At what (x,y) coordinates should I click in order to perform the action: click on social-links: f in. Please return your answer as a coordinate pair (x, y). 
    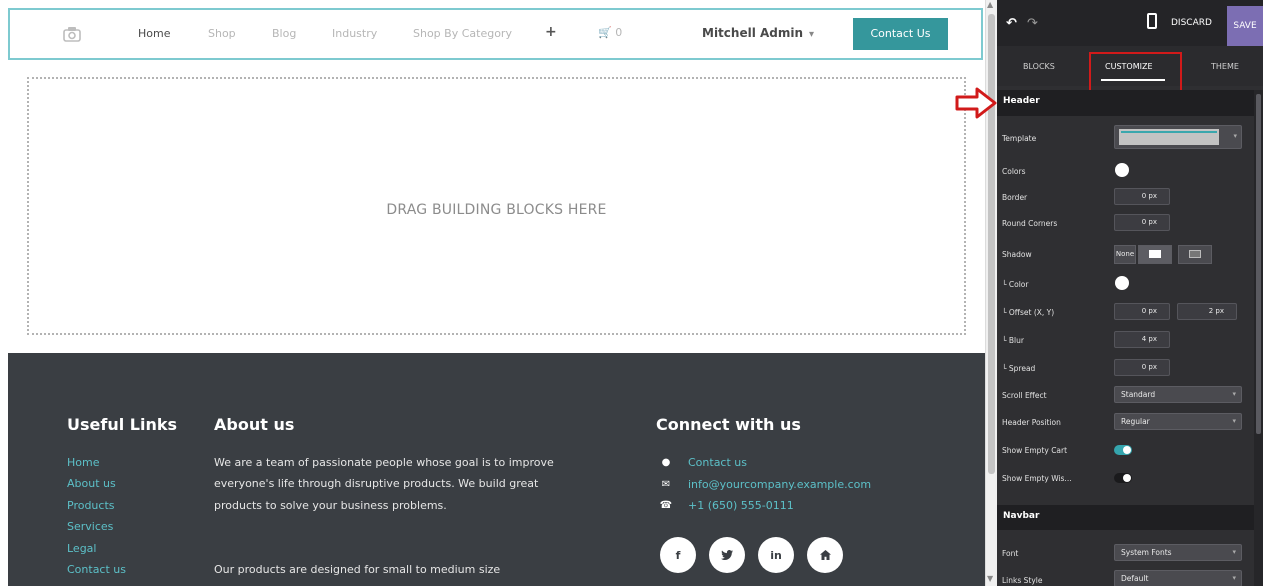
    Looking at the image, I should click on (758, 555).